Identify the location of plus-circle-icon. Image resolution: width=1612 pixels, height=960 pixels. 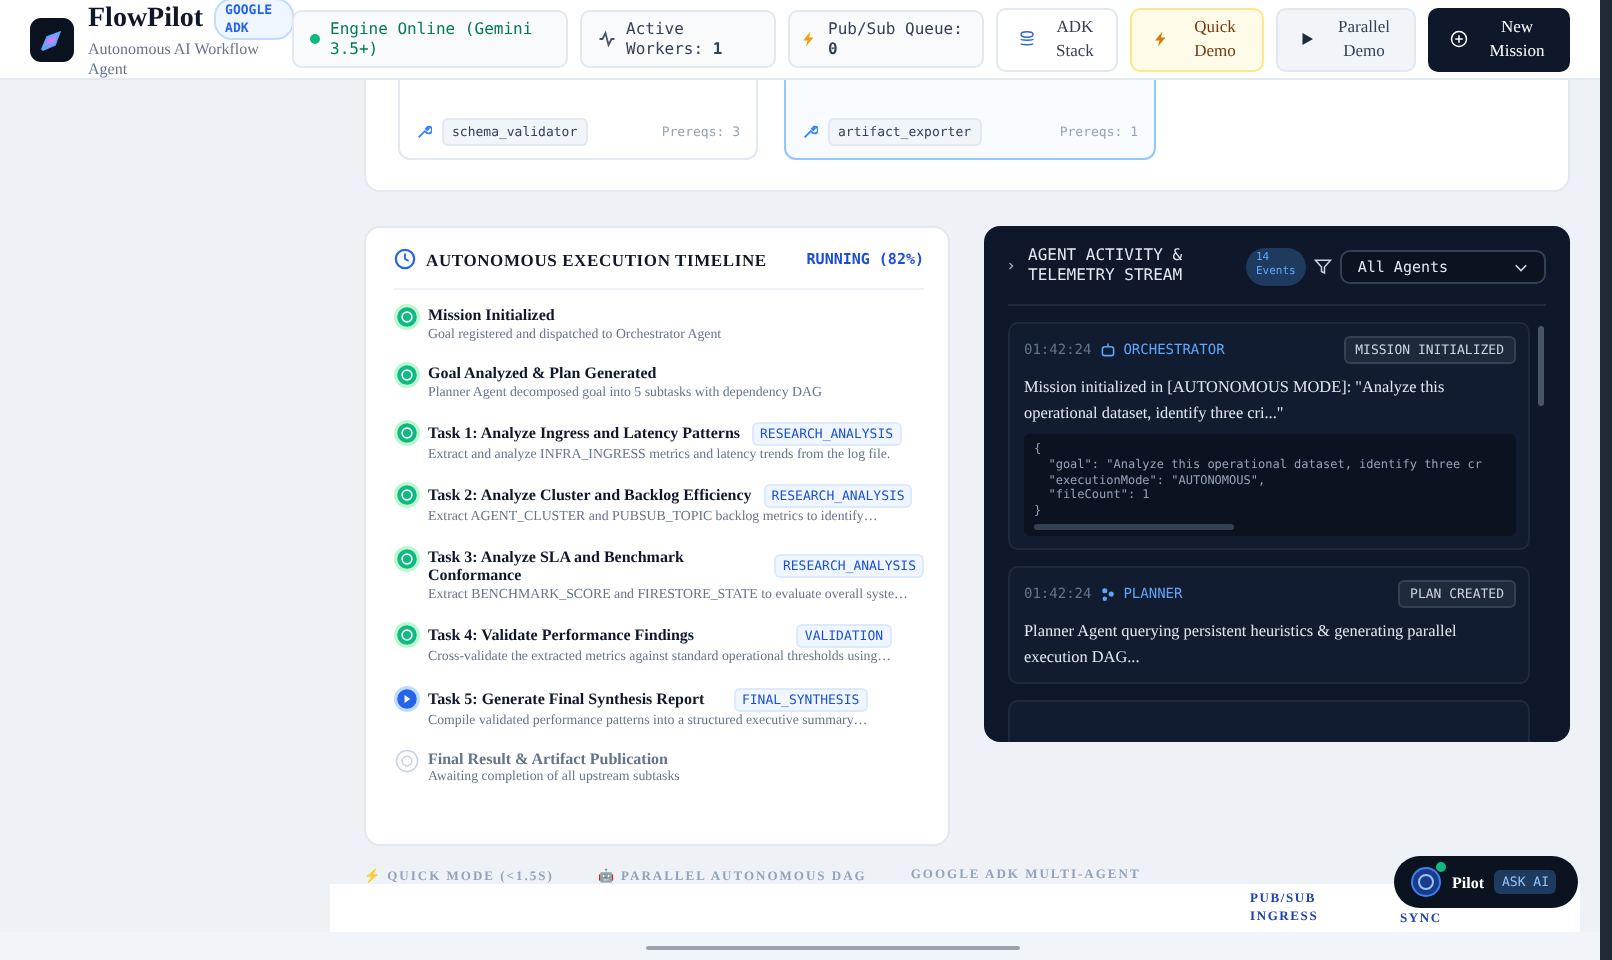
(1459, 39).